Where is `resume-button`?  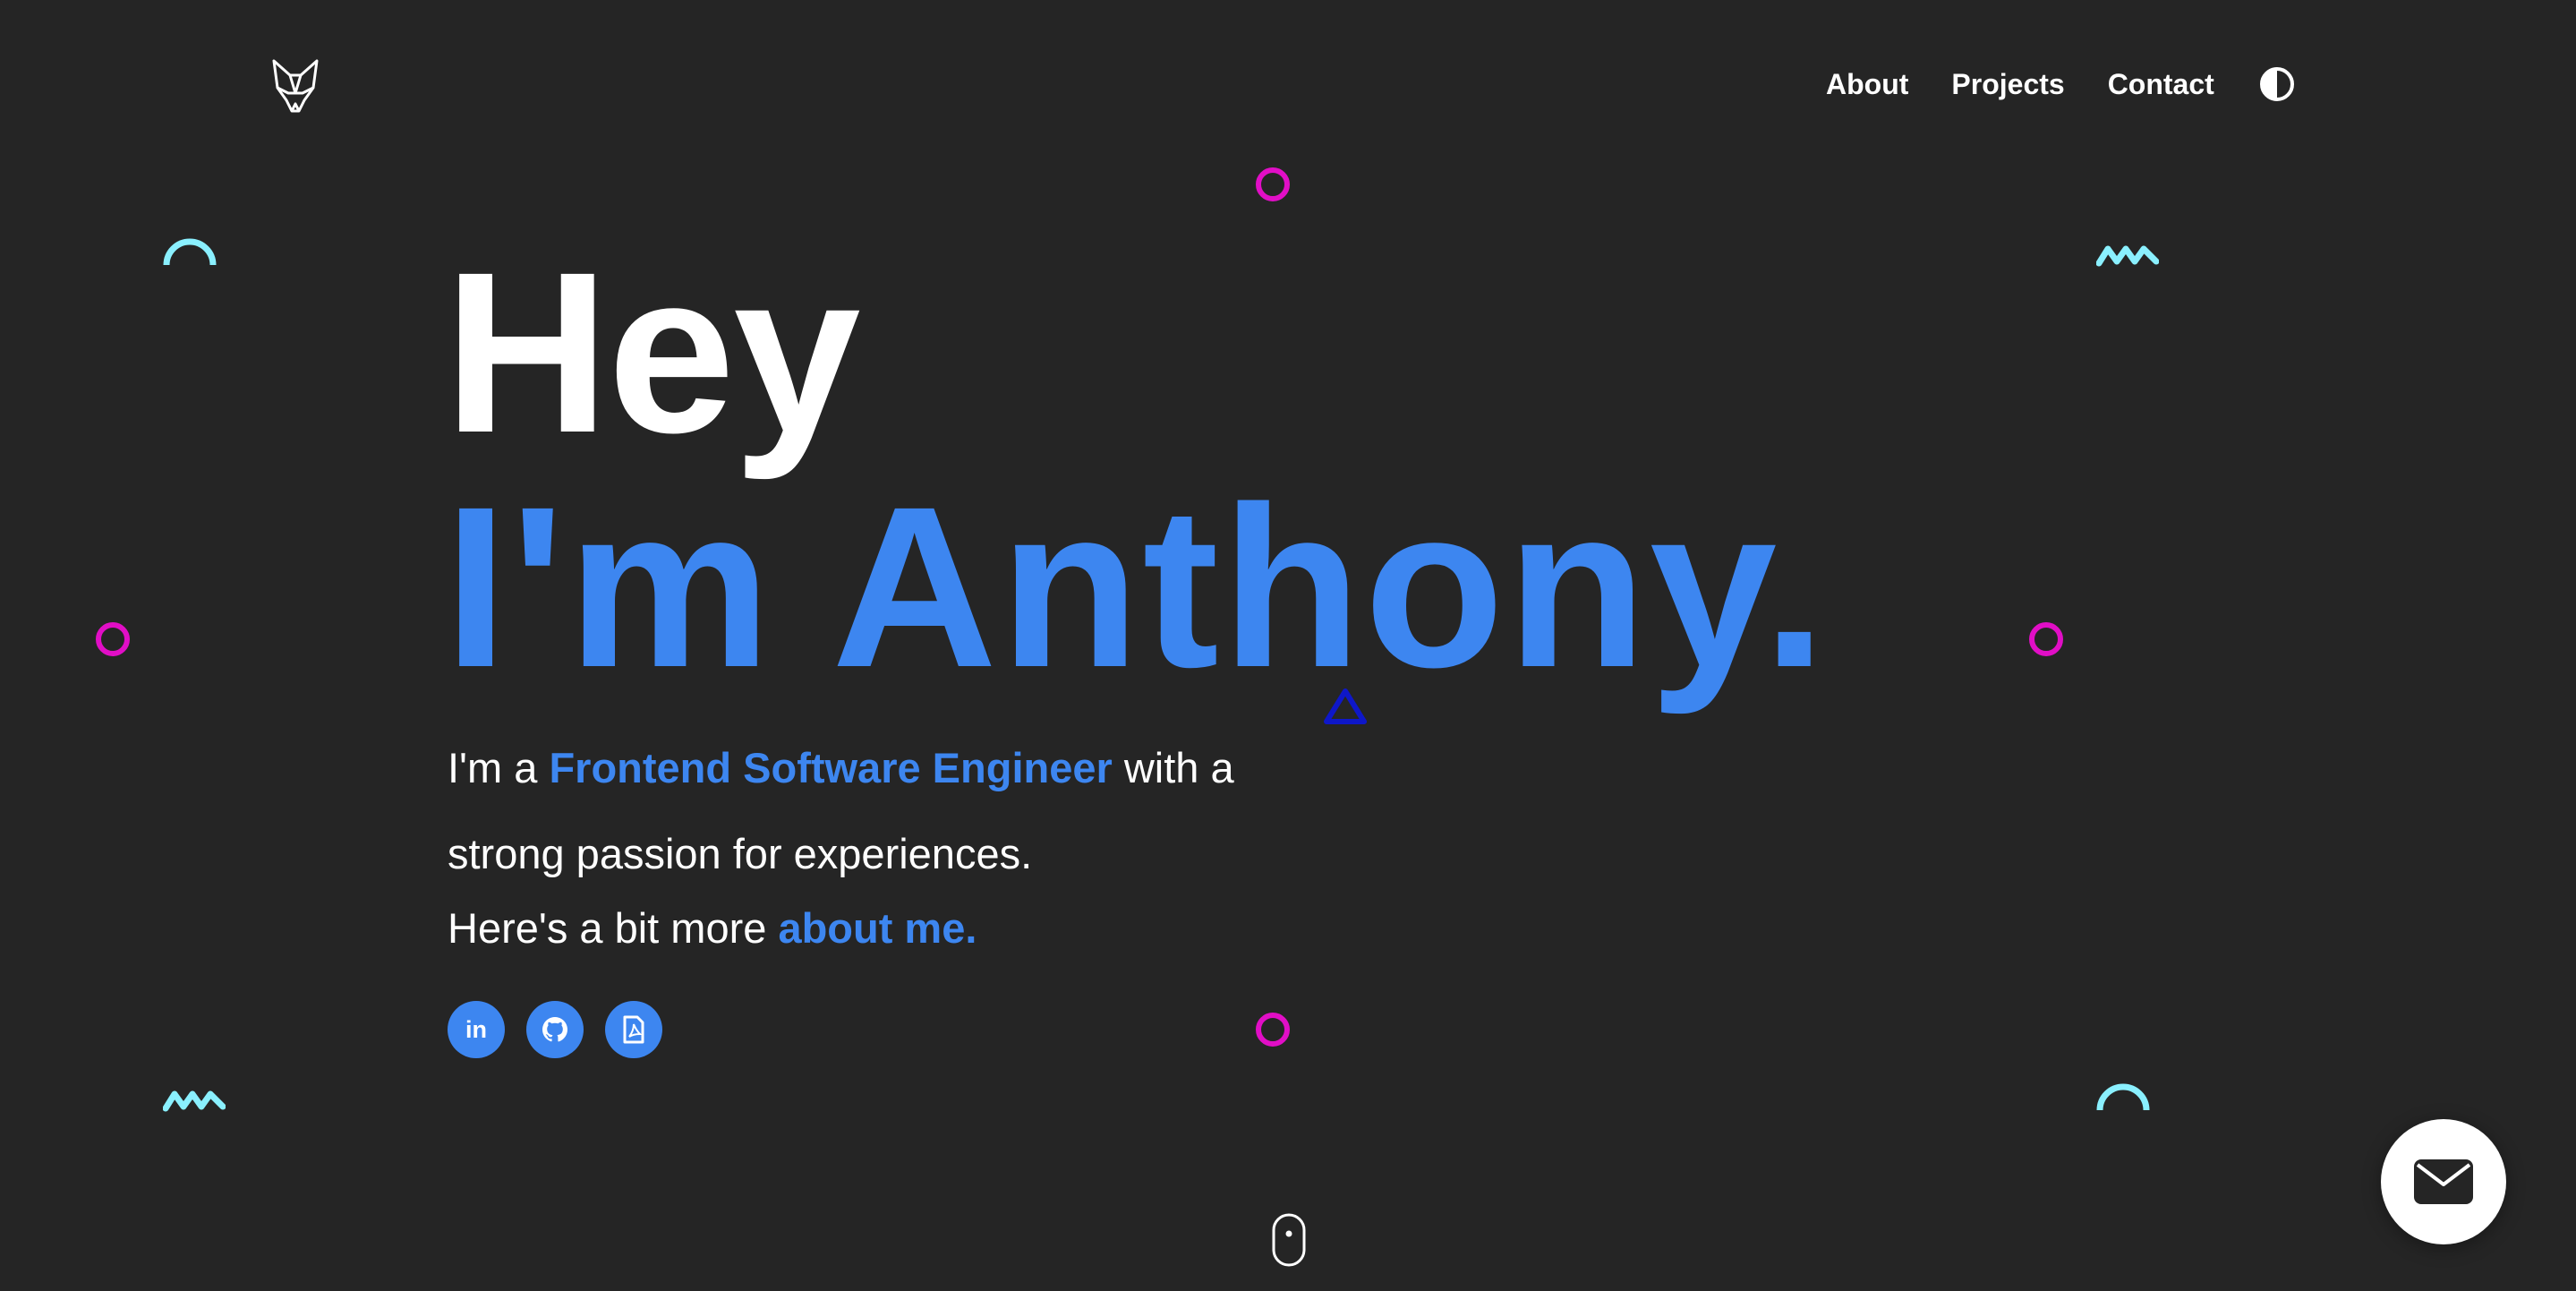 resume-button is located at coordinates (633, 1029).